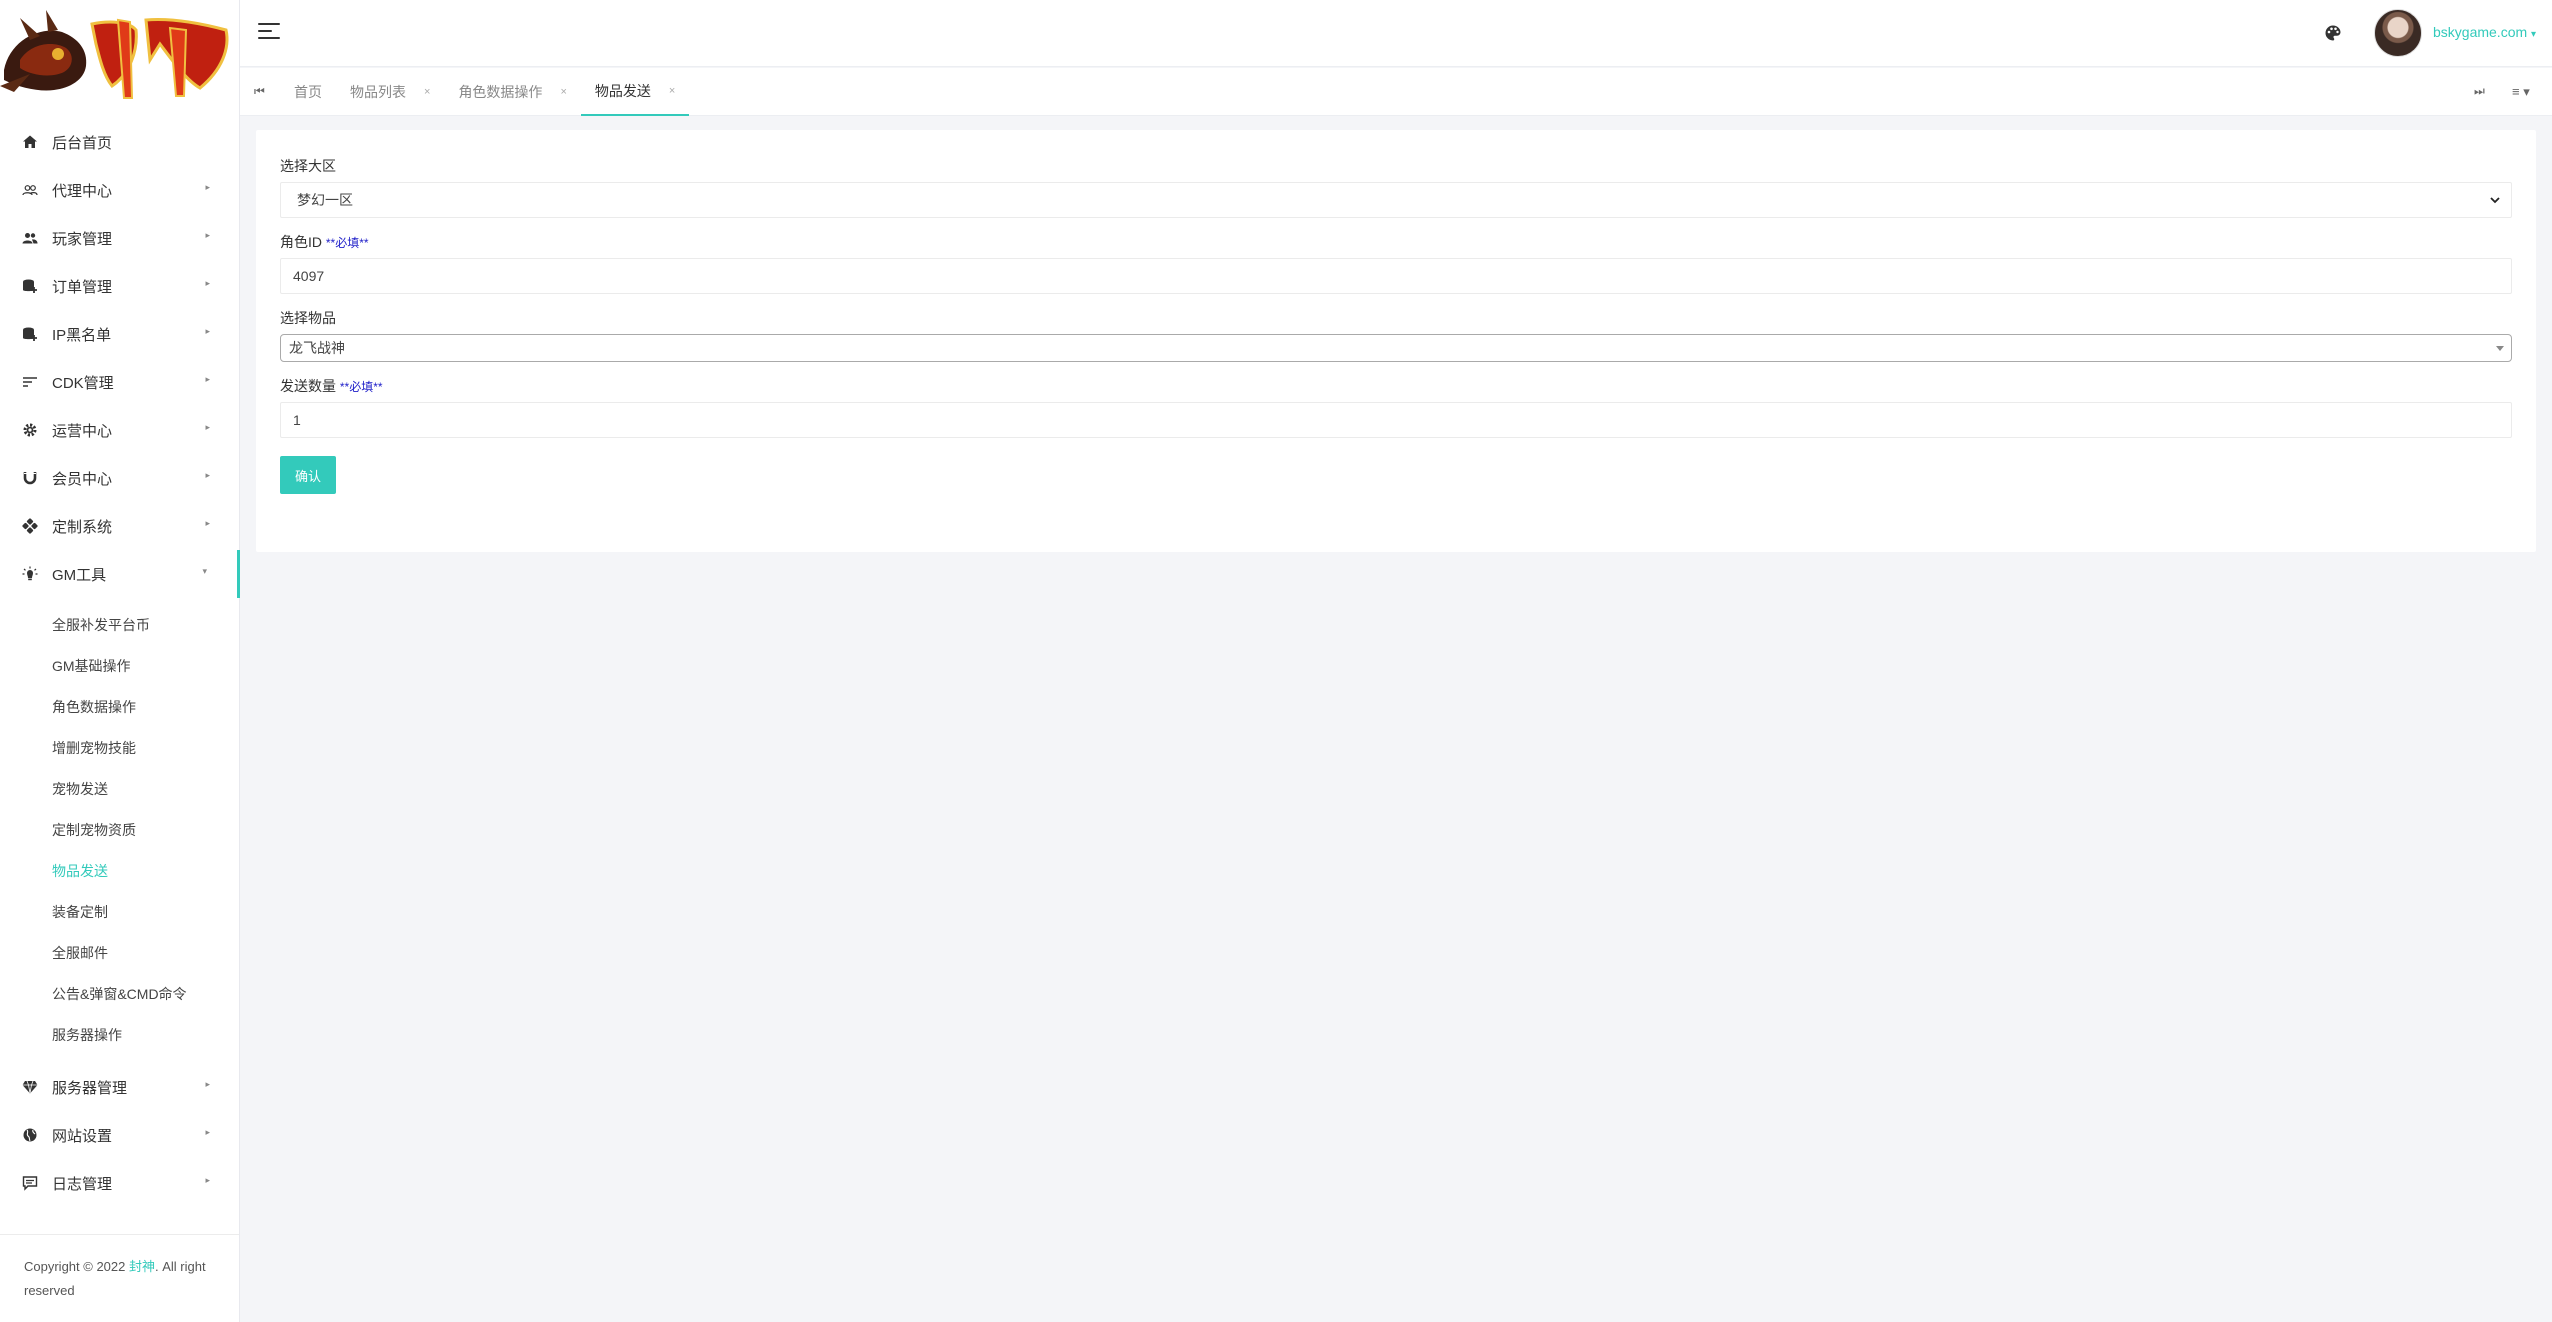  What do you see at coordinates (76, 1266) in the screenshot?
I see `copyright-prefix: Copyright © 2022` at bounding box center [76, 1266].